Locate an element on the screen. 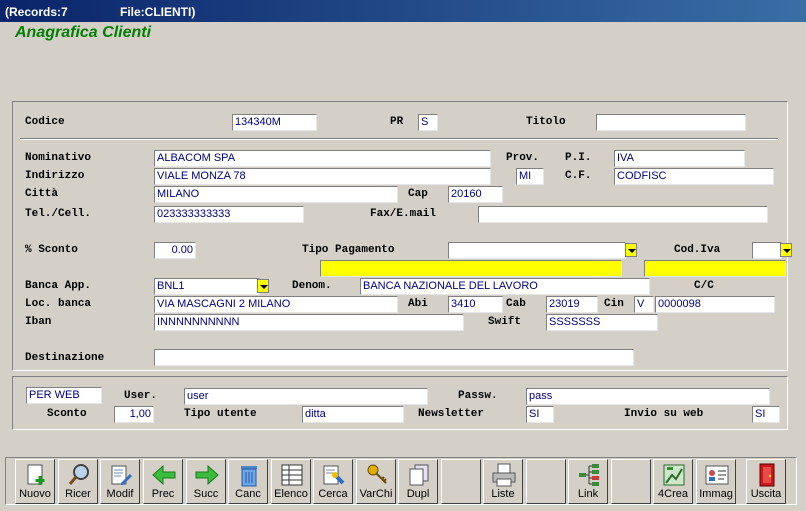  file-name: File:CLIENTI) is located at coordinates (158, 12).